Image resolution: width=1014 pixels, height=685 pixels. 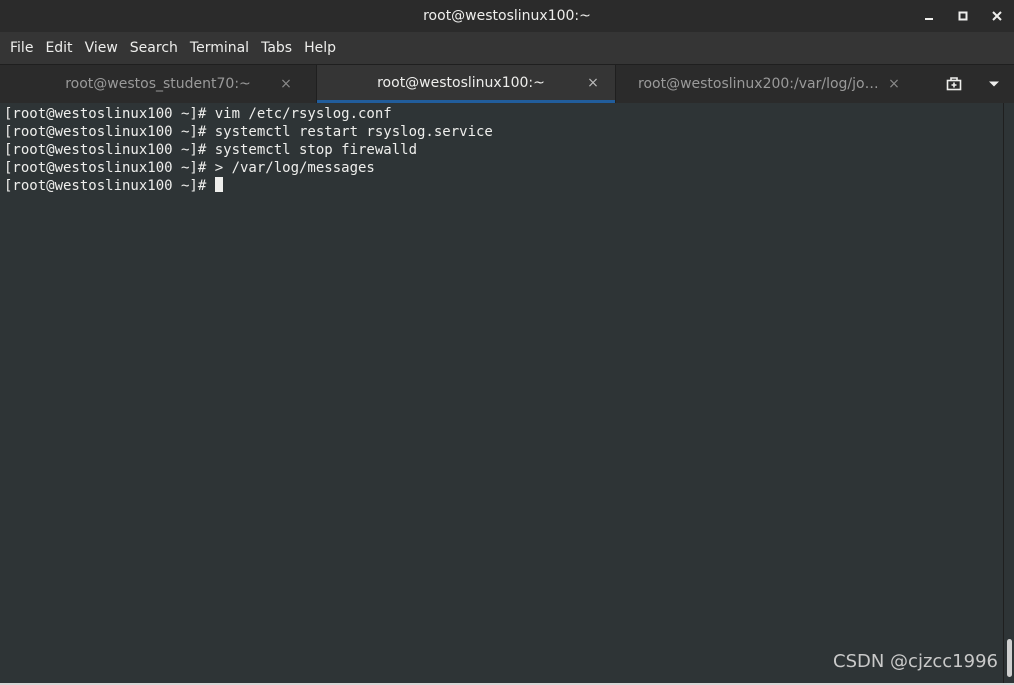 I want to click on window-title: root@westoslinux100:~, so click(x=507, y=16).